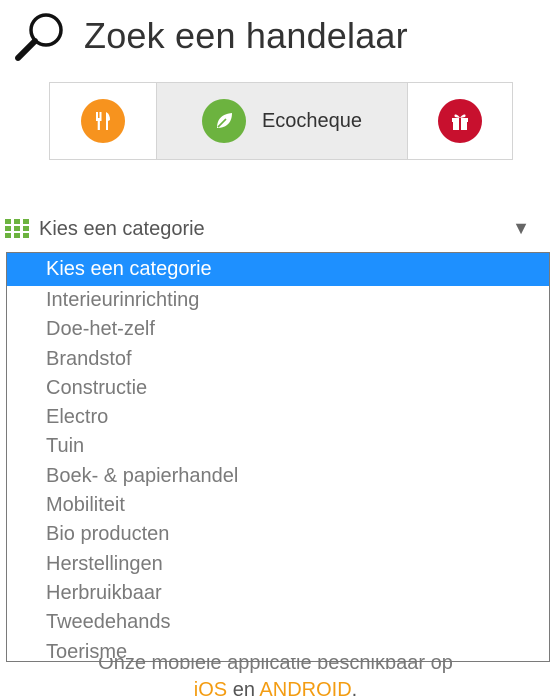 This screenshot has height=700, width=551. Describe the element at coordinates (246, 35) in the screenshot. I see `page-title: Zoek een handelaar` at that location.